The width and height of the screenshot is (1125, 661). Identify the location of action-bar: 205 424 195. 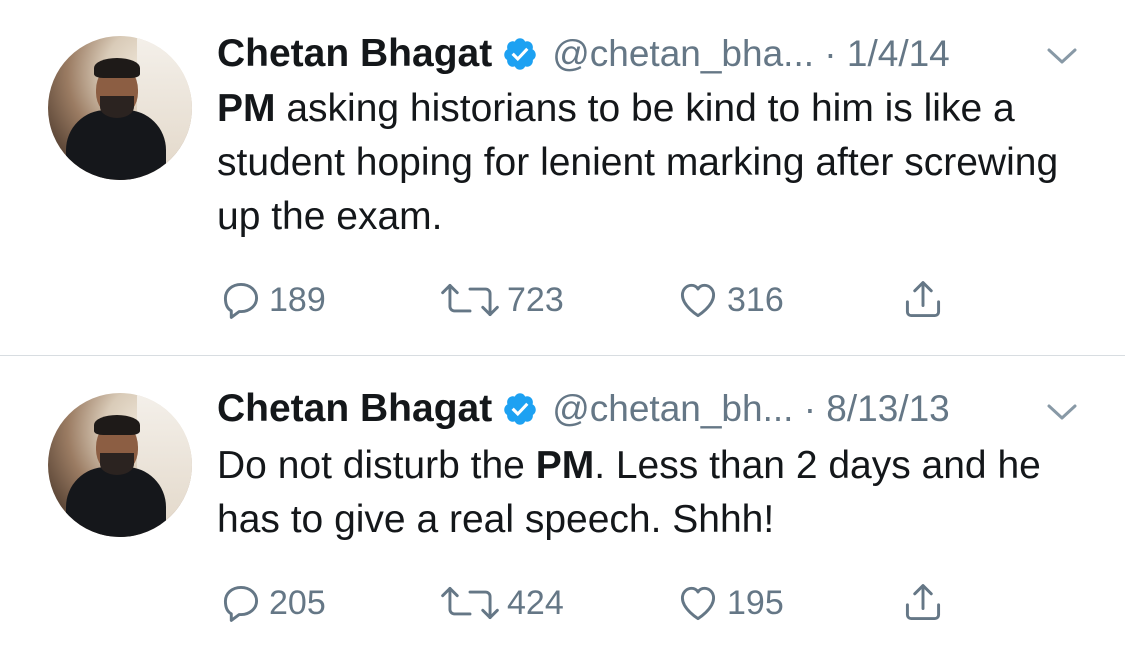
(597, 603).